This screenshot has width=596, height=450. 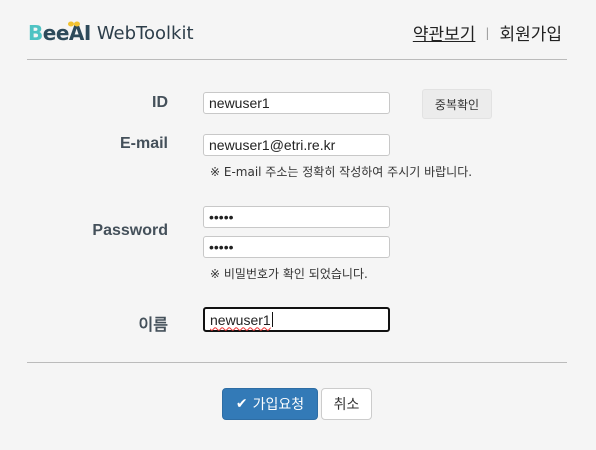 What do you see at coordinates (289, 274) in the screenshot?
I see `password-help-text: ※ 비밀번호가 확인 되었습니다.` at bounding box center [289, 274].